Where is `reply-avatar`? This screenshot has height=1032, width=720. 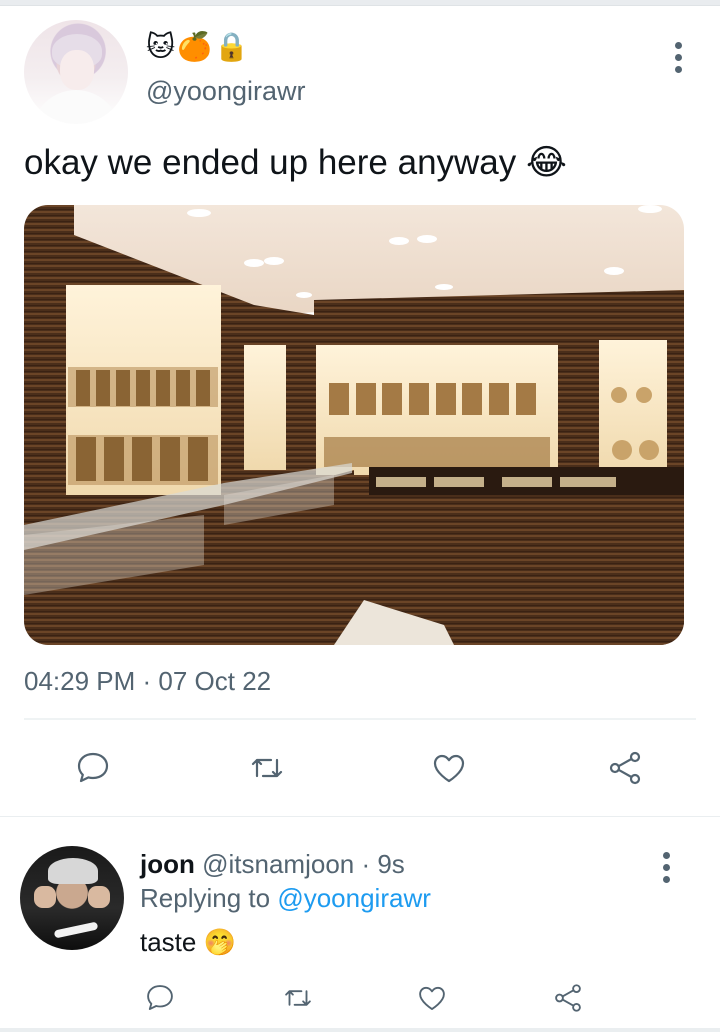 reply-avatar is located at coordinates (72, 898).